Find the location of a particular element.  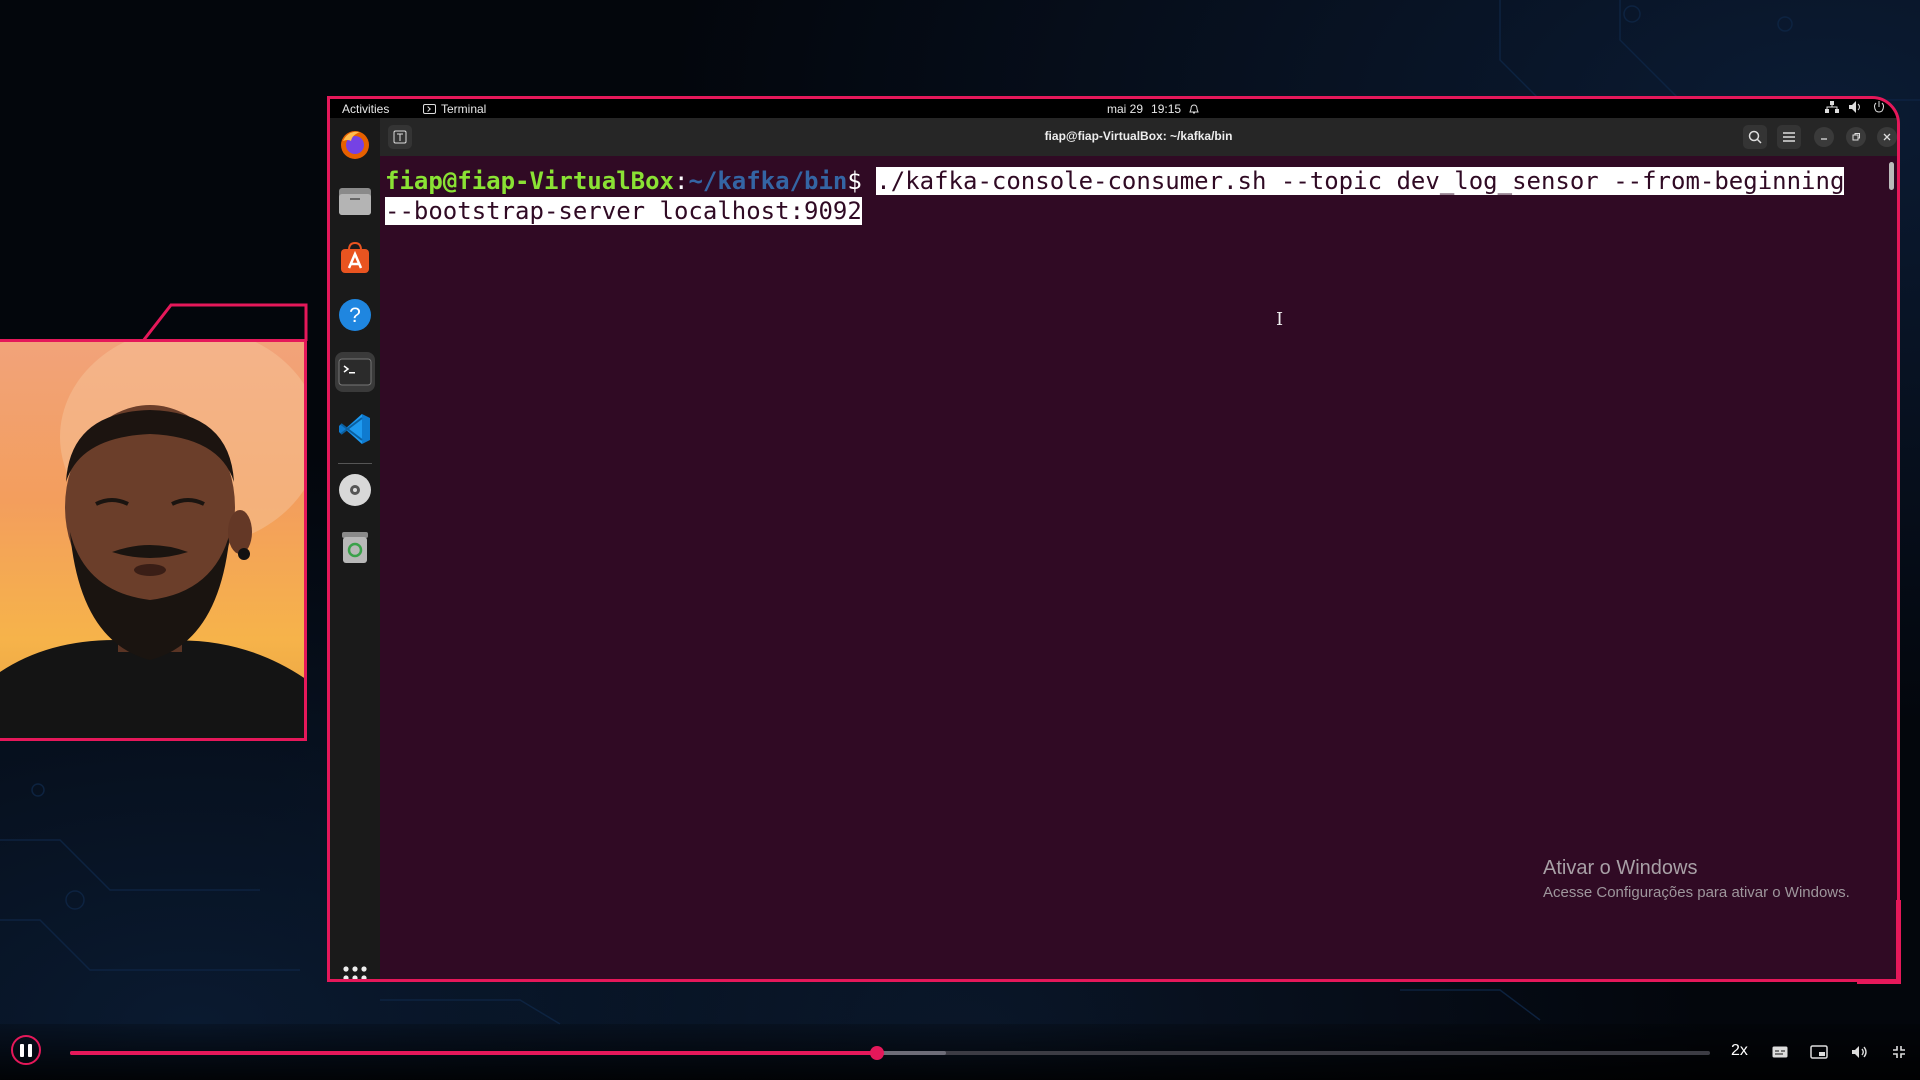

text-cursor-icon: I is located at coordinates (1280, 319).